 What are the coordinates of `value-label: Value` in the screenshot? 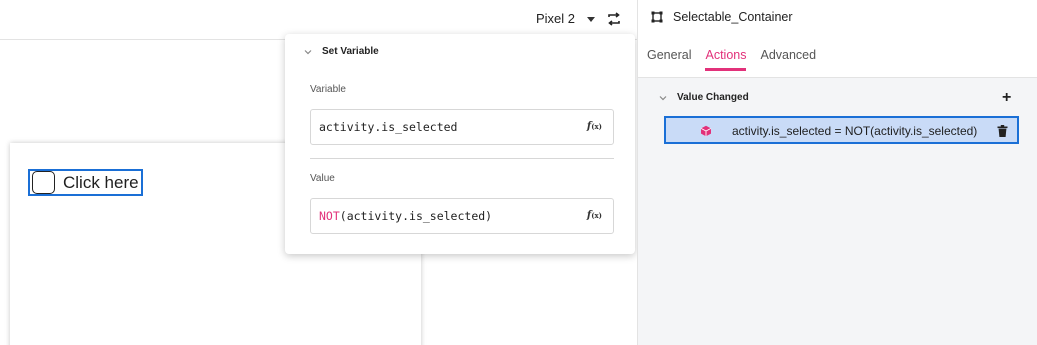 It's located at (322, 178).